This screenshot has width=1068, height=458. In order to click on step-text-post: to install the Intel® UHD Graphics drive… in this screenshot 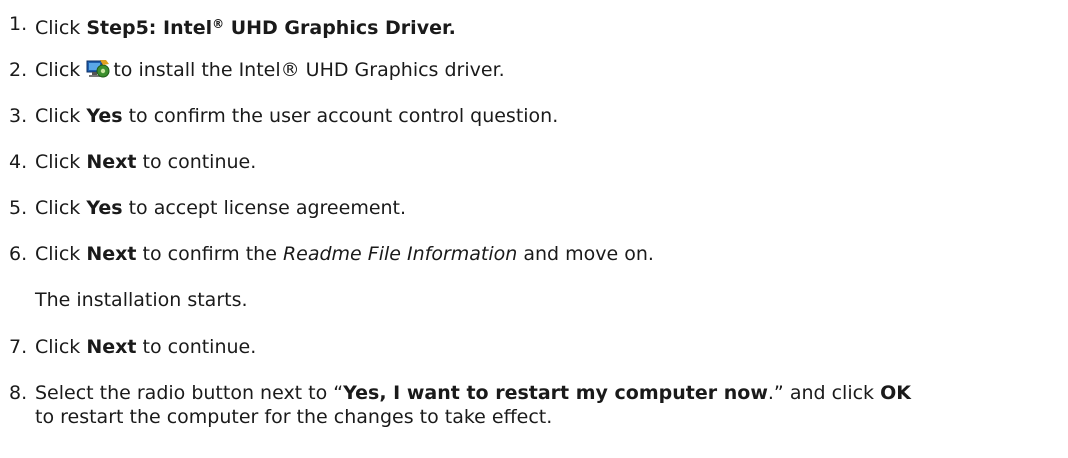, I will do `click(309, 70)`.